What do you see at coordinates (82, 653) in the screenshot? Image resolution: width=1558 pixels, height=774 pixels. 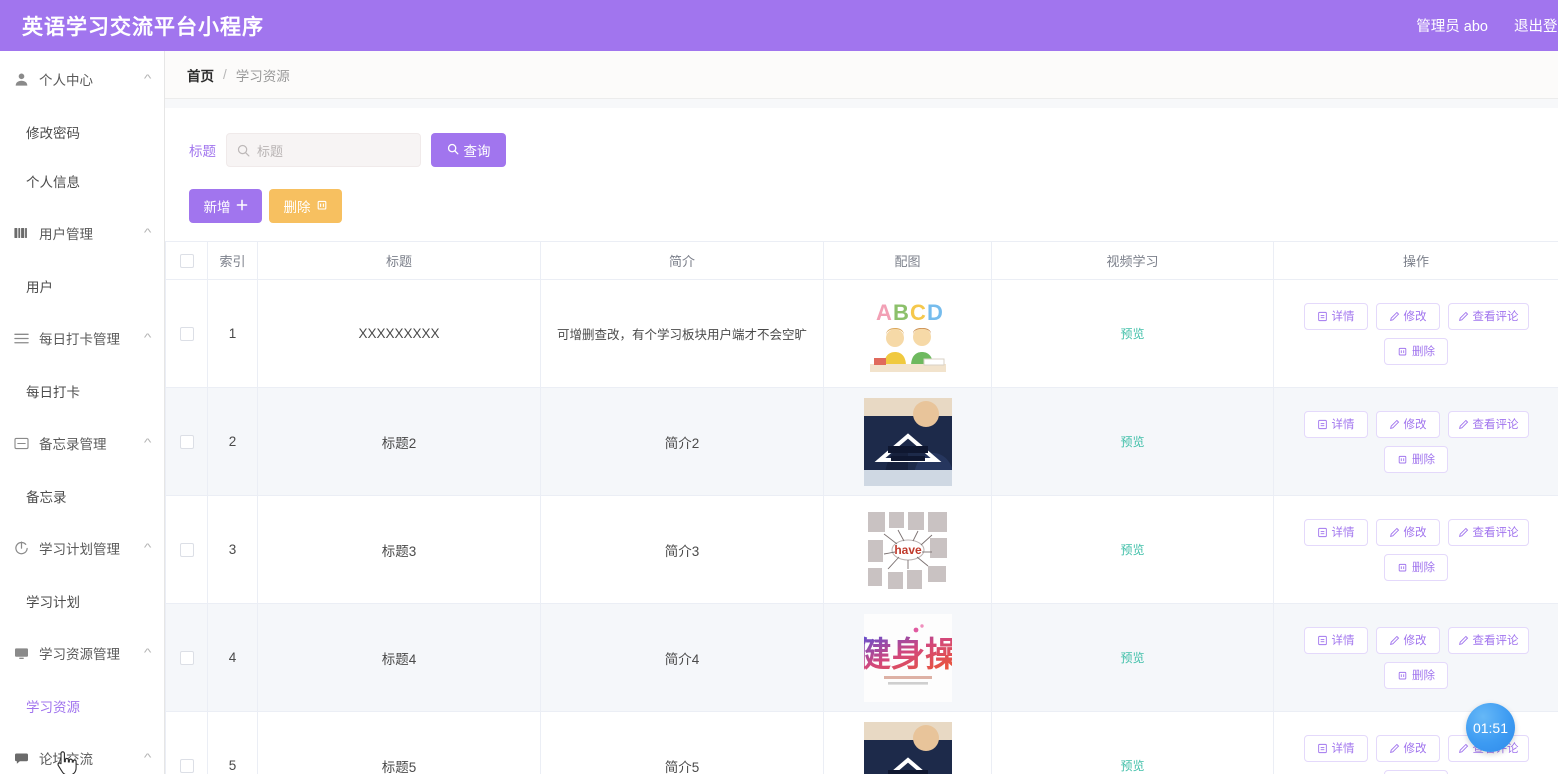 I see `sidebar-group-study-resource-management: 学习资源管理 ^` at bounding box center [82, 653].